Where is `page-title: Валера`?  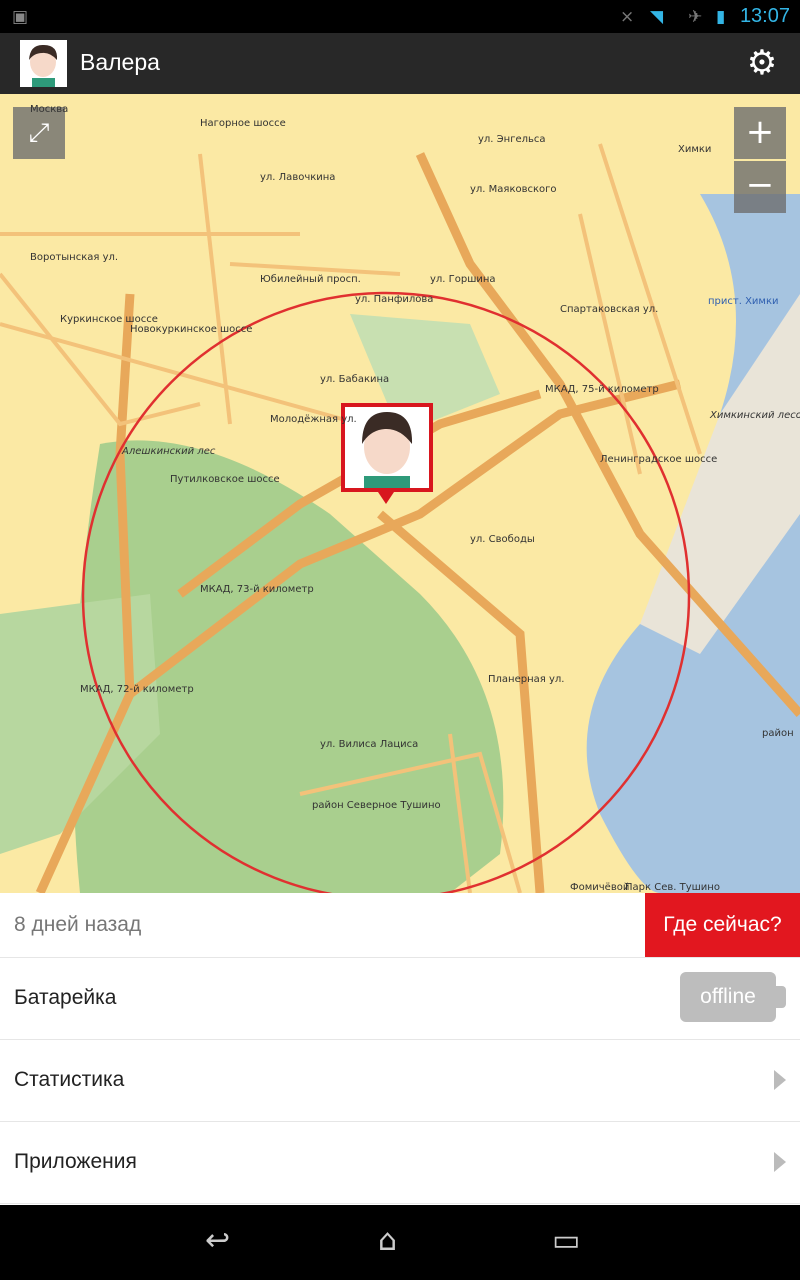
page-title: Валера is located at coordinates (120, 62).